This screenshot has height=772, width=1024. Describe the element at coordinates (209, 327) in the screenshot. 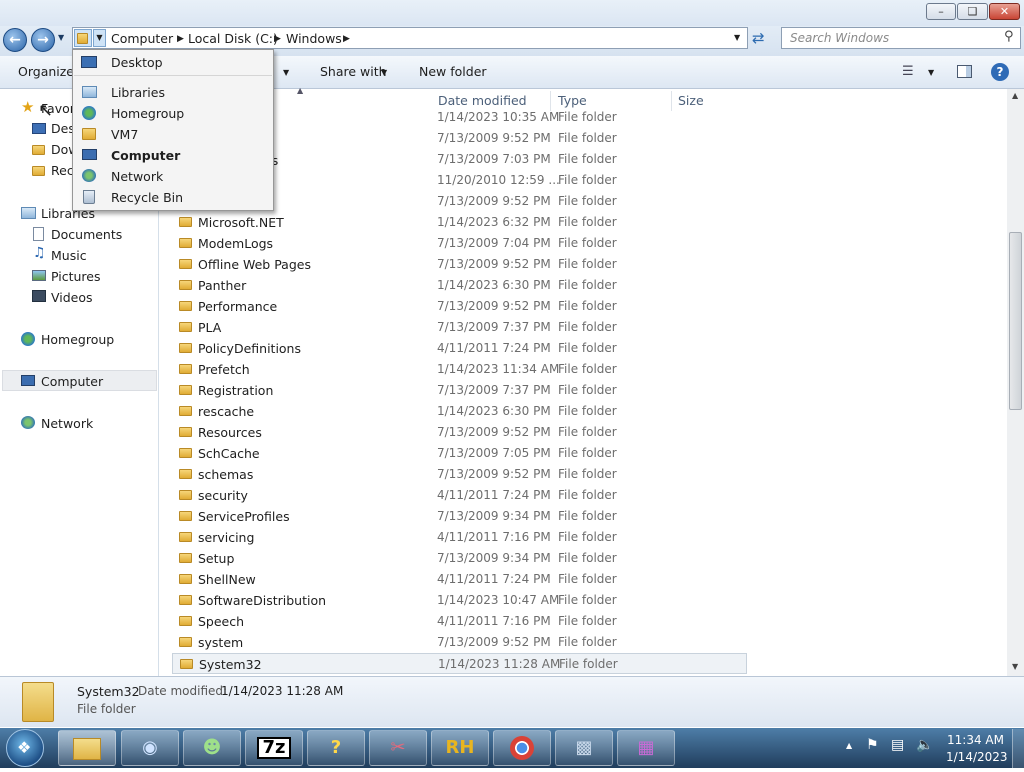

I see `file-name: PLA` at that location.